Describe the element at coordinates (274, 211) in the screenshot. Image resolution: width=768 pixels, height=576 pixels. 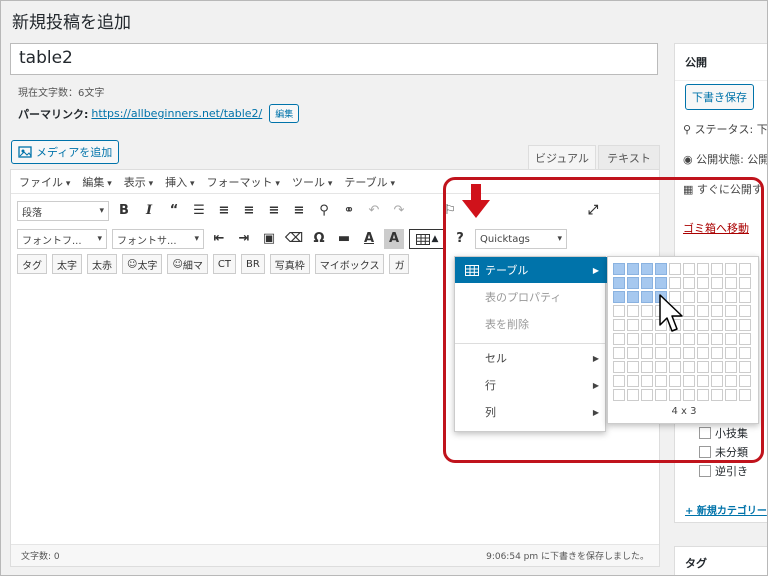
I see `align-center-icon: ≡` at that location.